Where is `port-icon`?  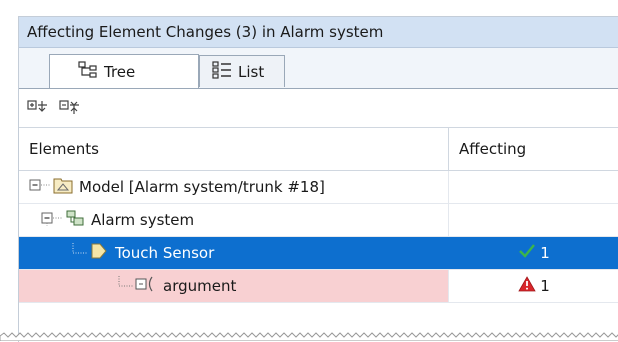 port-icon is located at coordinates (99, 253).